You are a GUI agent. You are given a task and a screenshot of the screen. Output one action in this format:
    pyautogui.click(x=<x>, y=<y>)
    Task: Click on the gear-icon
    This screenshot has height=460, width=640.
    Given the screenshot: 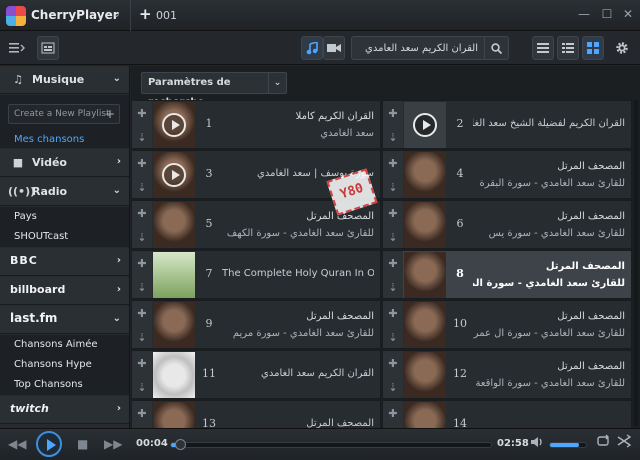 What is the action you would take?
    pyautogui.click(x=622, y=48)
    